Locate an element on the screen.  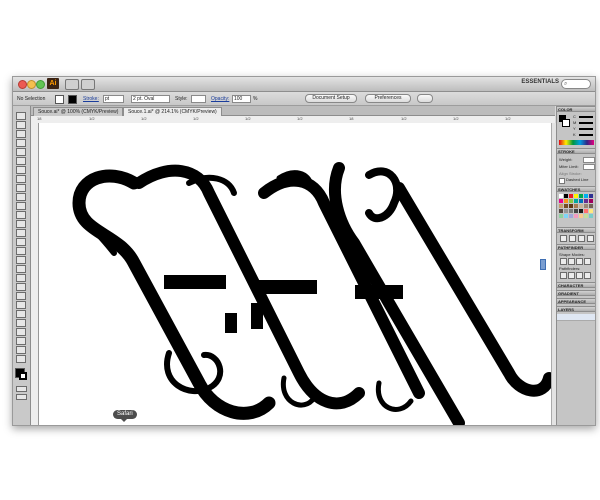
c-slider is located at coordinates (586, 117).